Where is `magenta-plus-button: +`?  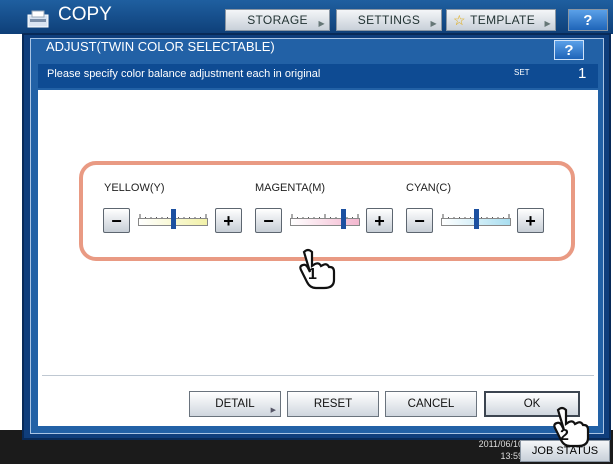 magenta-plus-button: + is located at coordinates (379, 220).